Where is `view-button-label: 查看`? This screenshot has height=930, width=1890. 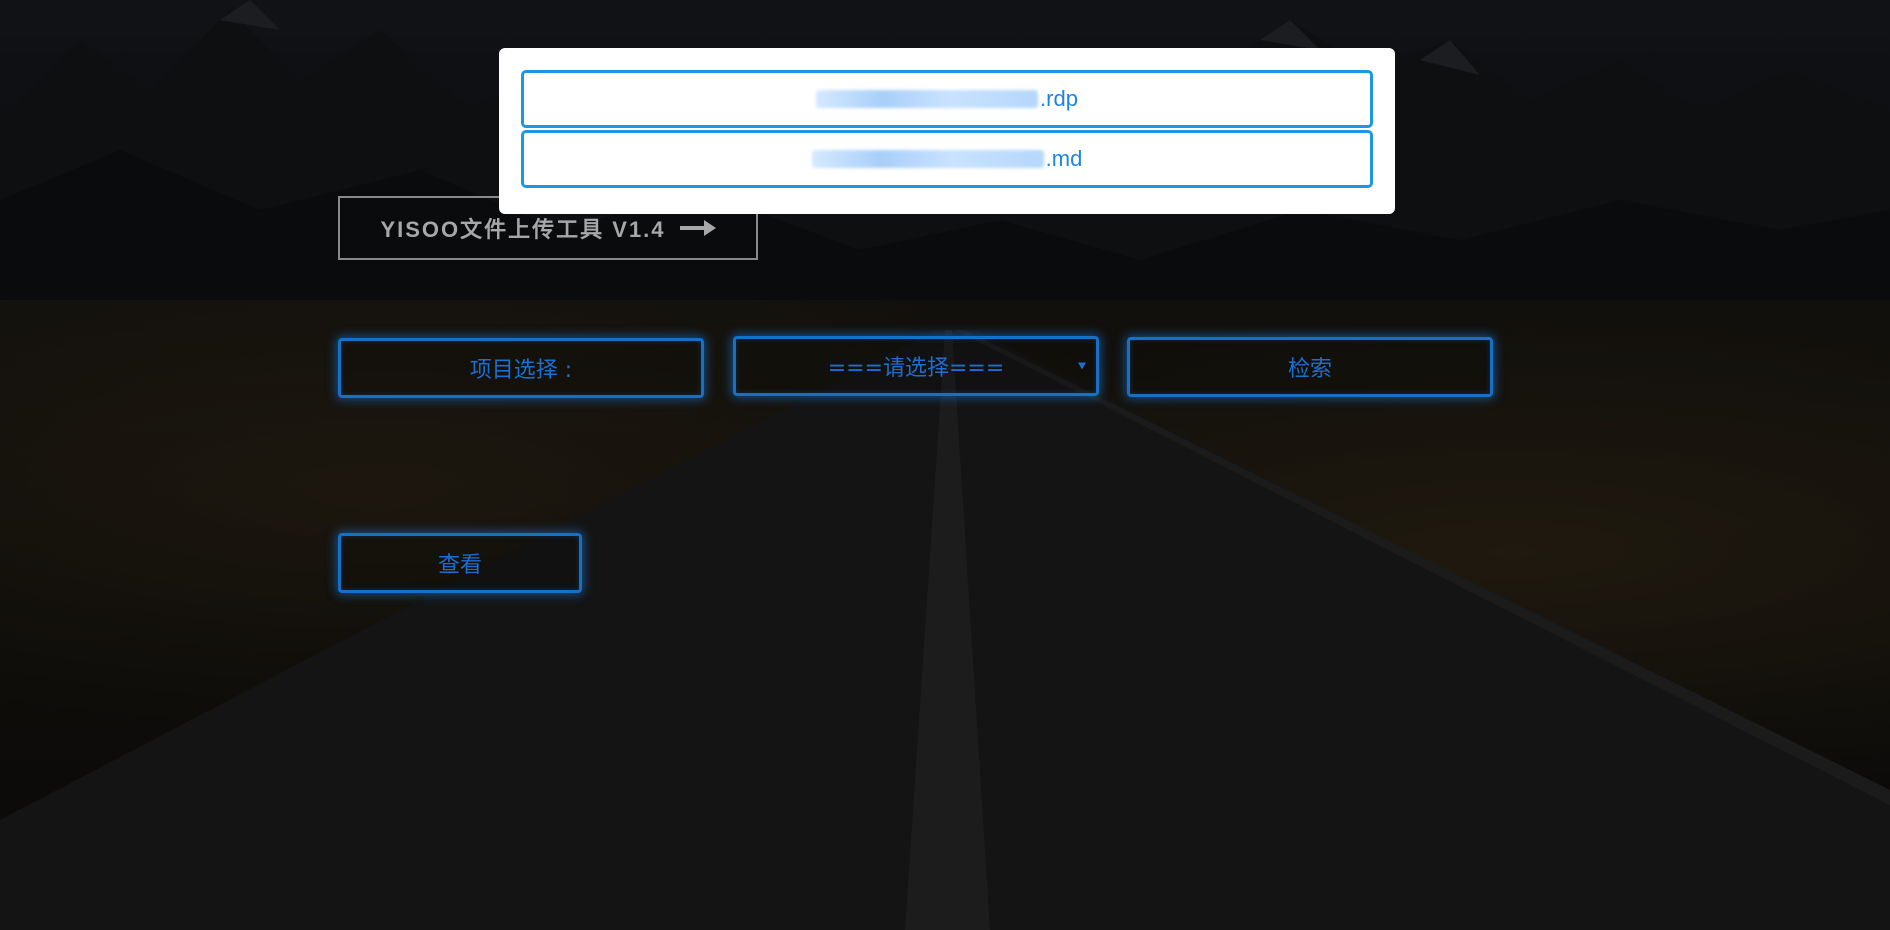
view-button-label: 查看 is located at coordinates (459, 565).